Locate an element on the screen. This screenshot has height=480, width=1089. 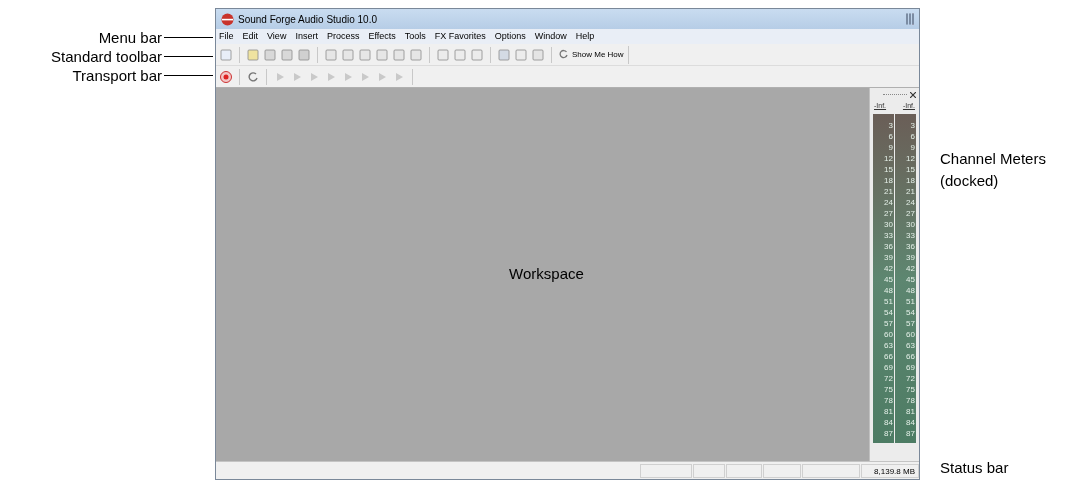
callout-label: Standard toolbar is located at coordinates (106, 56).